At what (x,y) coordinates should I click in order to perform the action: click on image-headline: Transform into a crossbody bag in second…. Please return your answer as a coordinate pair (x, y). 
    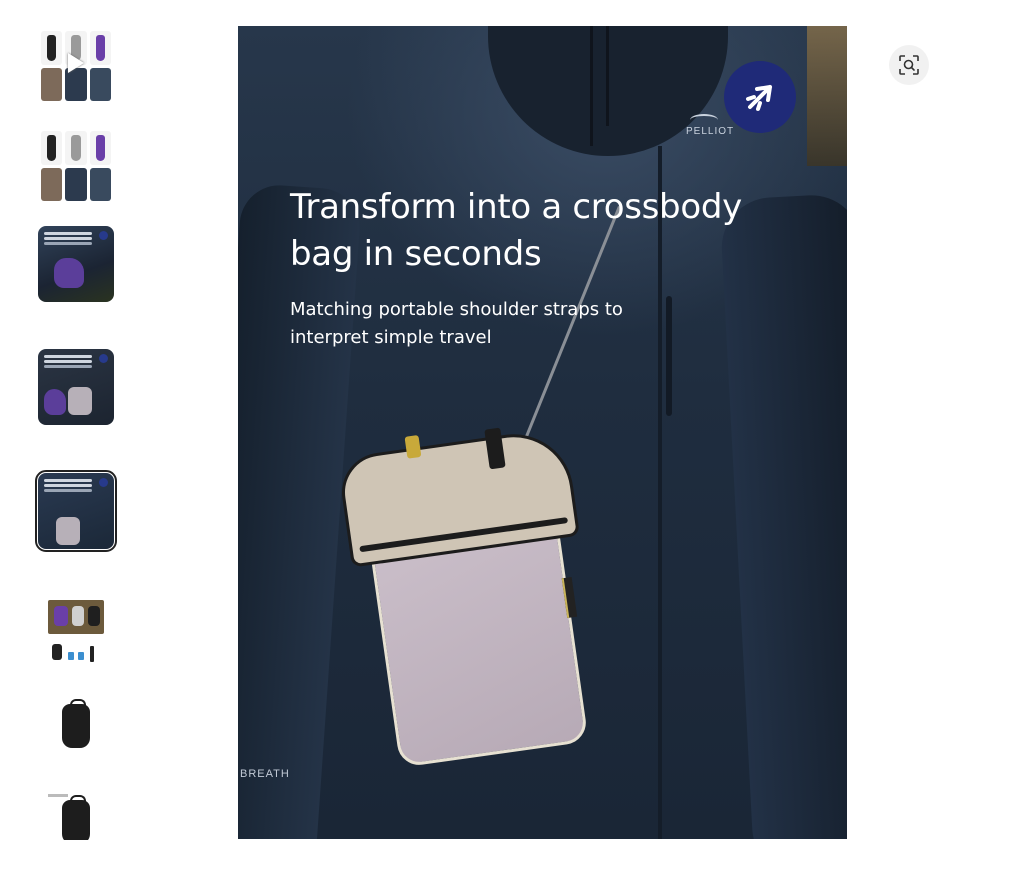
    Looking at the image, I should click on (516, 230).